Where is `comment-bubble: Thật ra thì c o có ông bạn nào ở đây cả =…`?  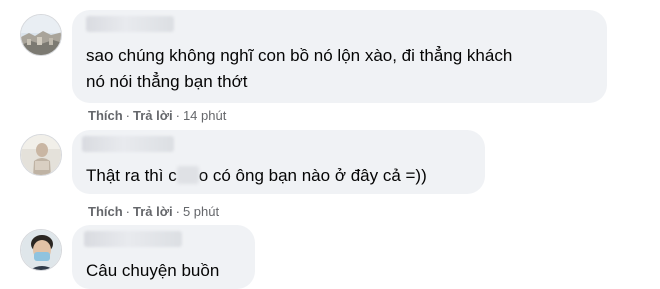
comment-bubble: Thật ra thì c o có ông bạn nào ở đây cả =… is located at coordinates (278, 162).